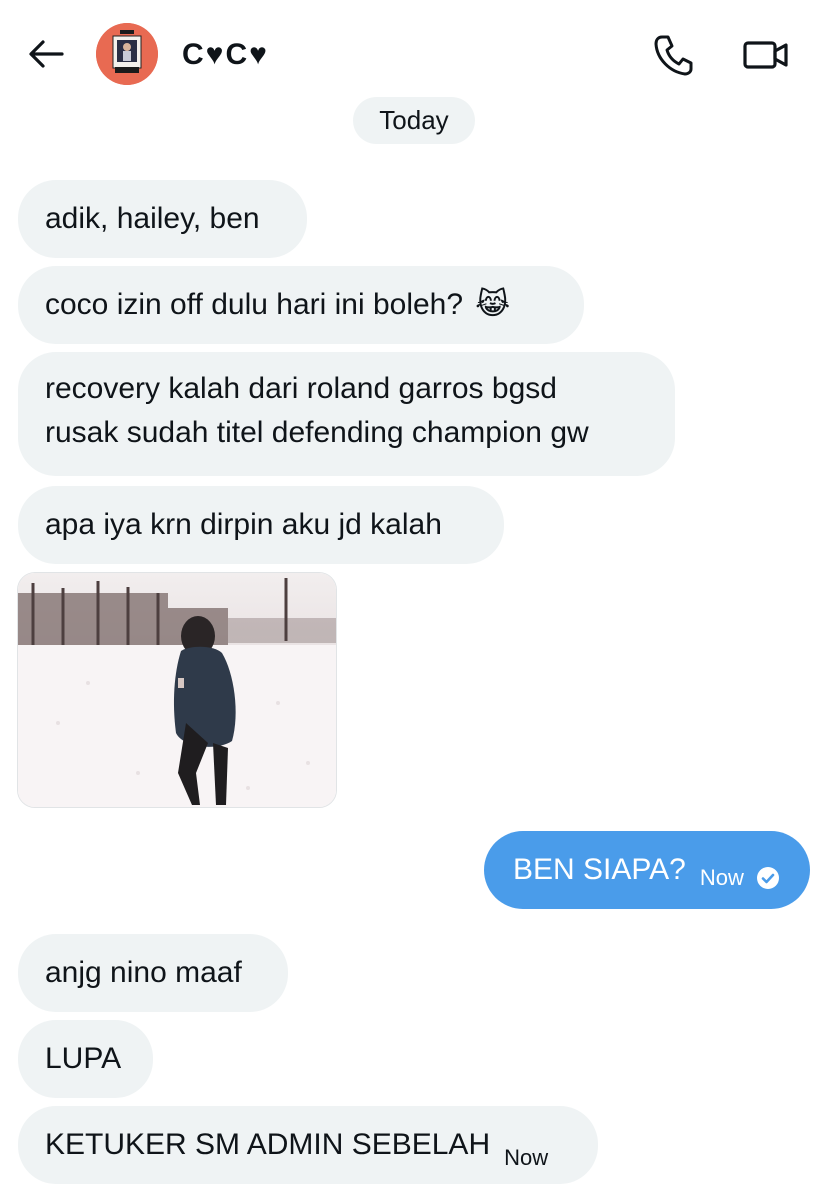  Describe the element at coordinates (143, 972) in the screenshot. I see `message-text: anjg nino maaf` at that location.